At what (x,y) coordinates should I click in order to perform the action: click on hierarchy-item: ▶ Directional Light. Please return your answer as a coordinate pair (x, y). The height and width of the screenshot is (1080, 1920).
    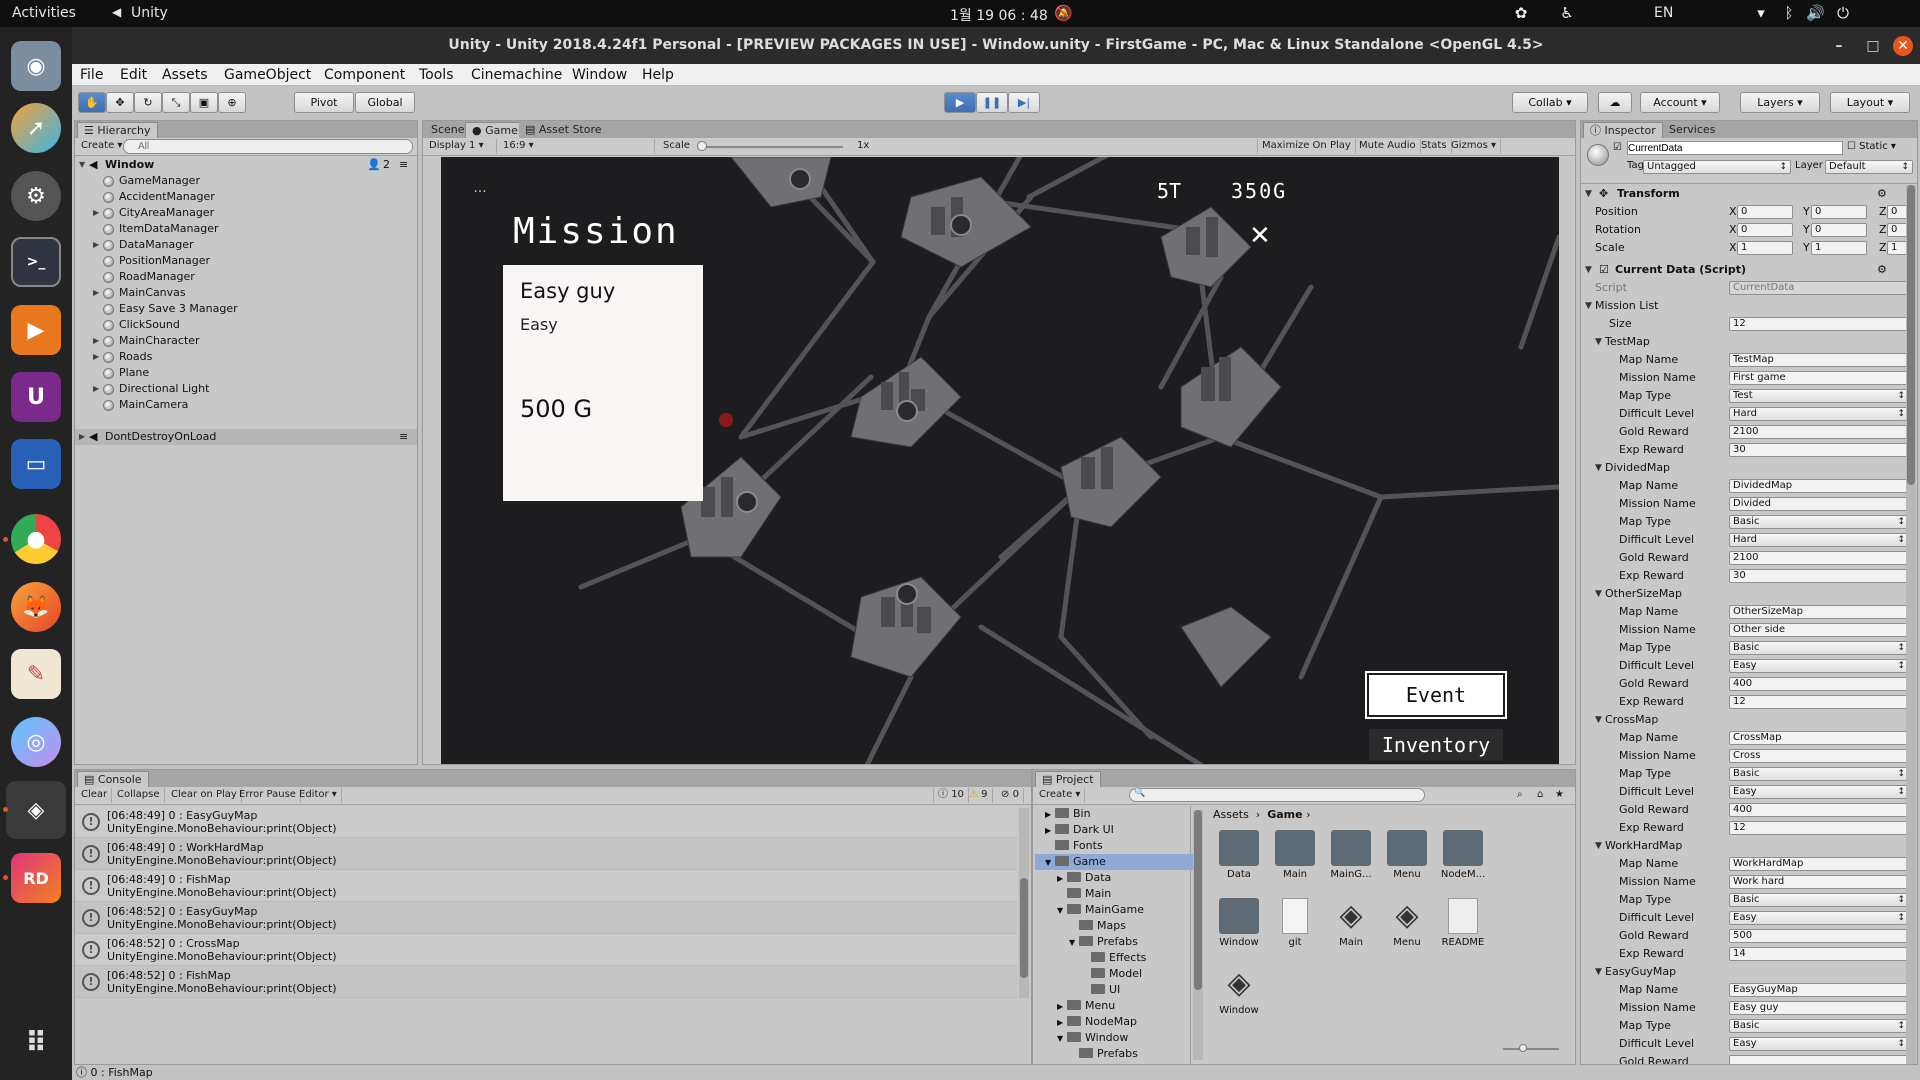
    Looking at the image, I should click on (246, 389).